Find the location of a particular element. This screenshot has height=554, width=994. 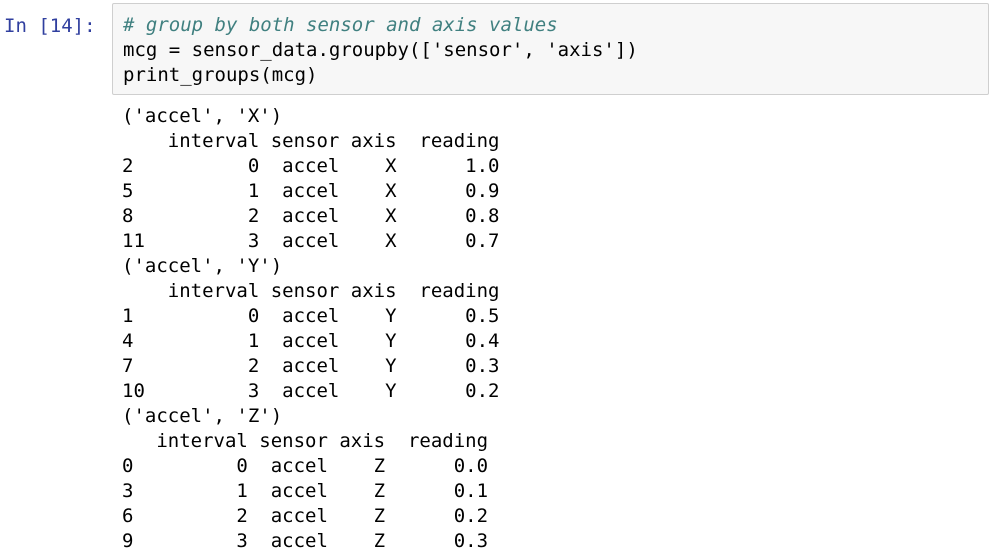

cell-prompt: In [14]: is located at coordinates (50, 26).